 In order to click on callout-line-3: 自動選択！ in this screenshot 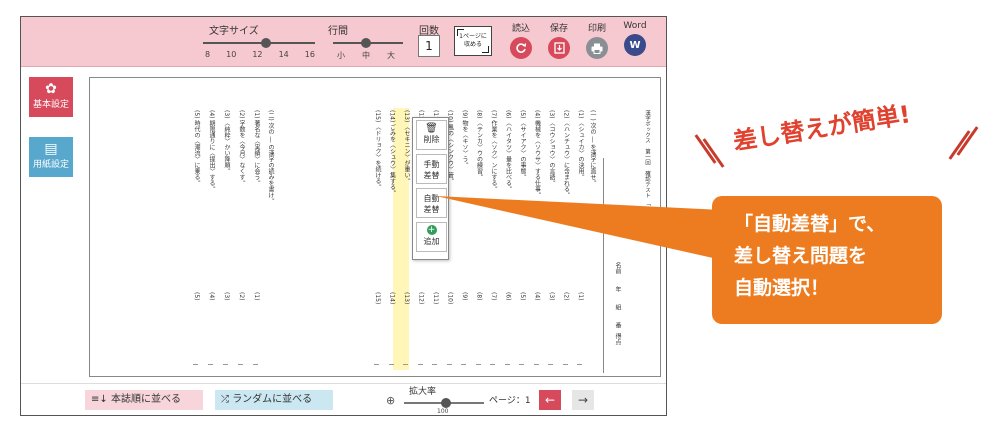, I will do `click(782, 288)`.